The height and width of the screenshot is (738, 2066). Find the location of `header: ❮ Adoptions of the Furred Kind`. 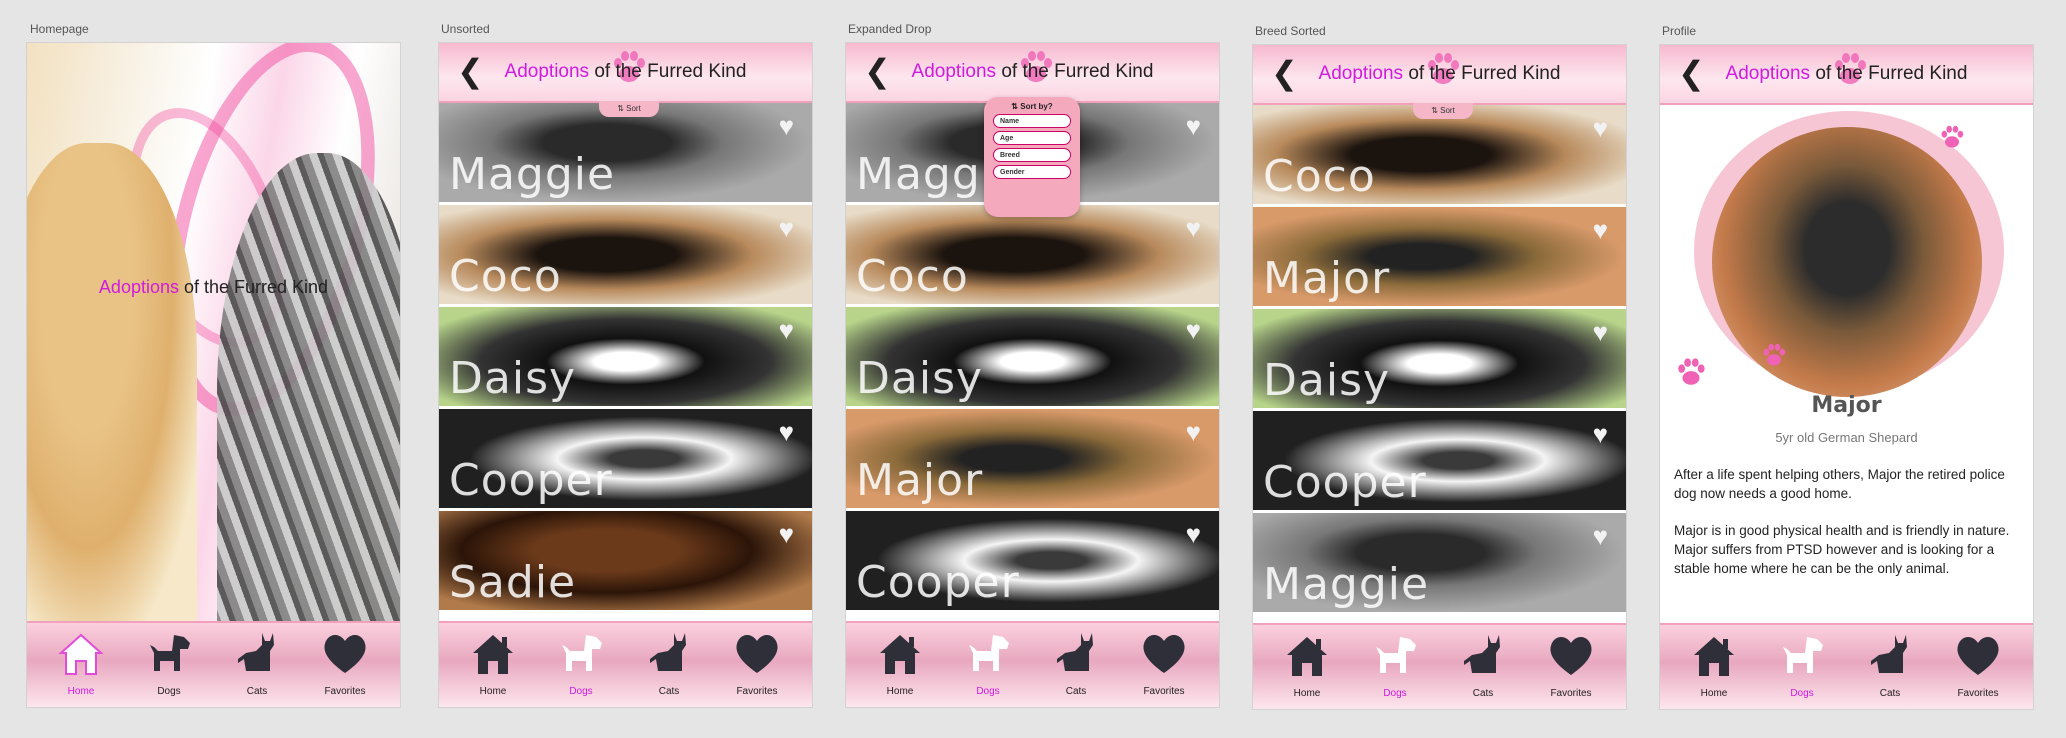

header: ❮ Adoptions of the Furred Kind is located at coordinates (1846, 75).